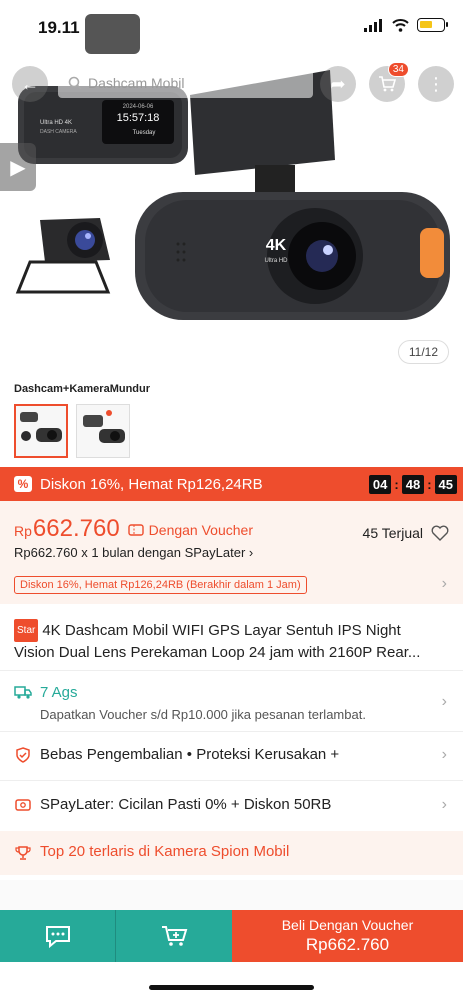 This screenshot has height=1000, width=463. What do you see at coordinates (276, 245) in the screenshot?
I see `svg-text: 4K` at bounding box center [276, 245].